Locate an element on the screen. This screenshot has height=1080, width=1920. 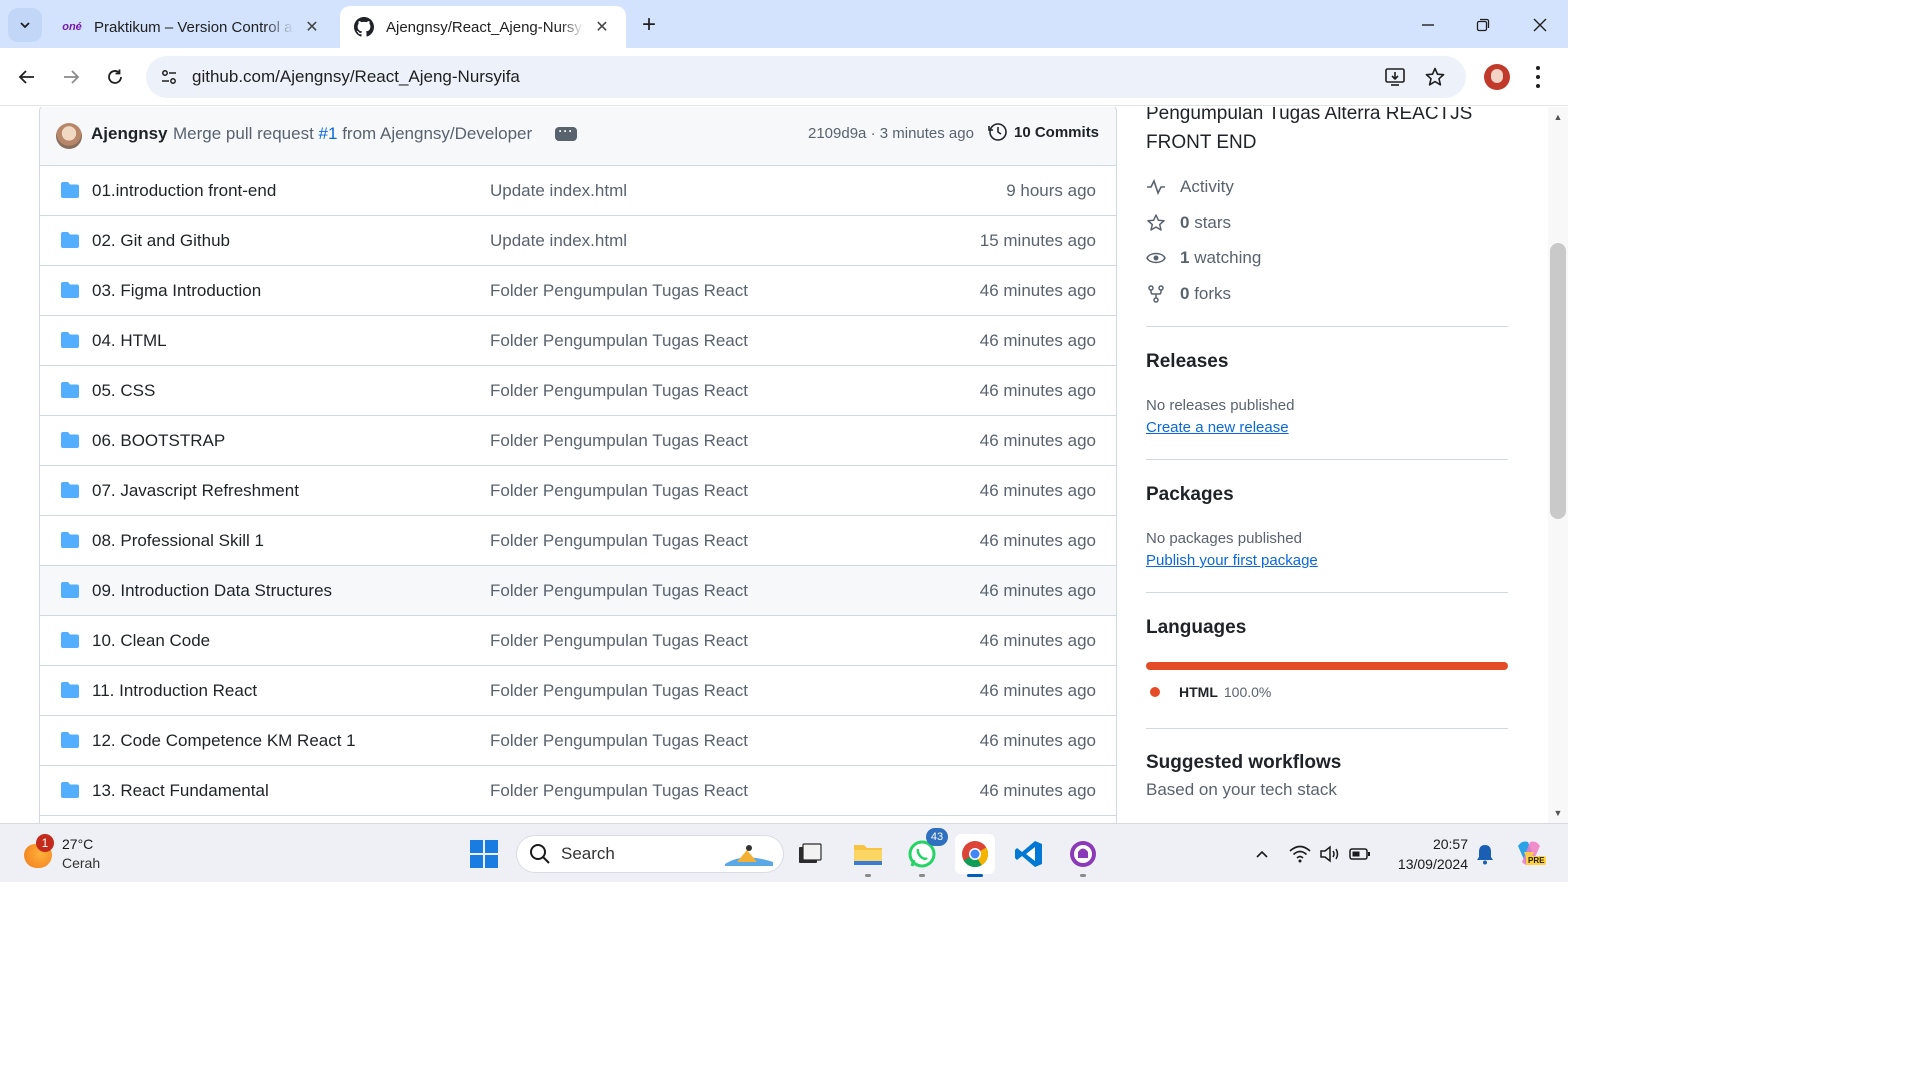
file-name-link: 10. Clean Code is located at coordinates (151, 641).